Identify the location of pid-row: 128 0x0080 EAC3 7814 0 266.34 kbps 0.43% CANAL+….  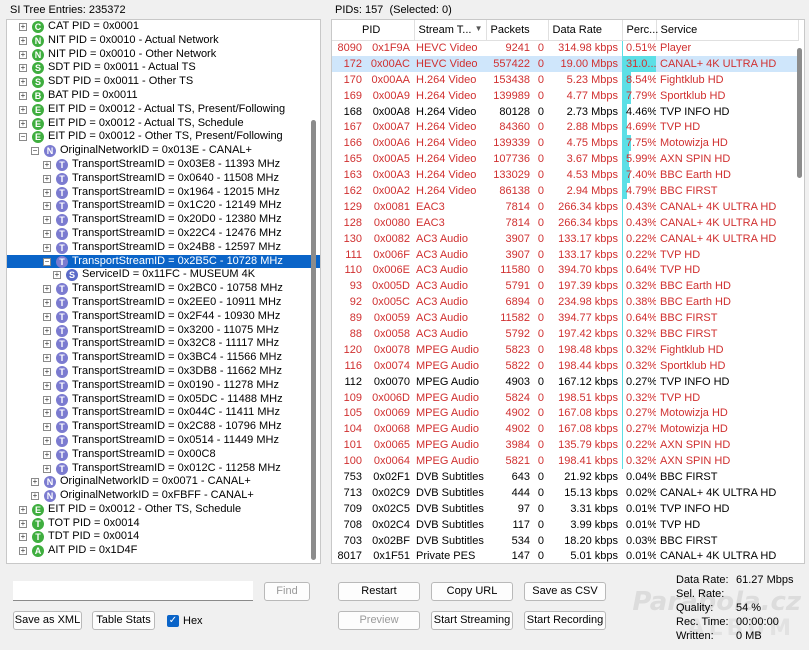
(565, 222).